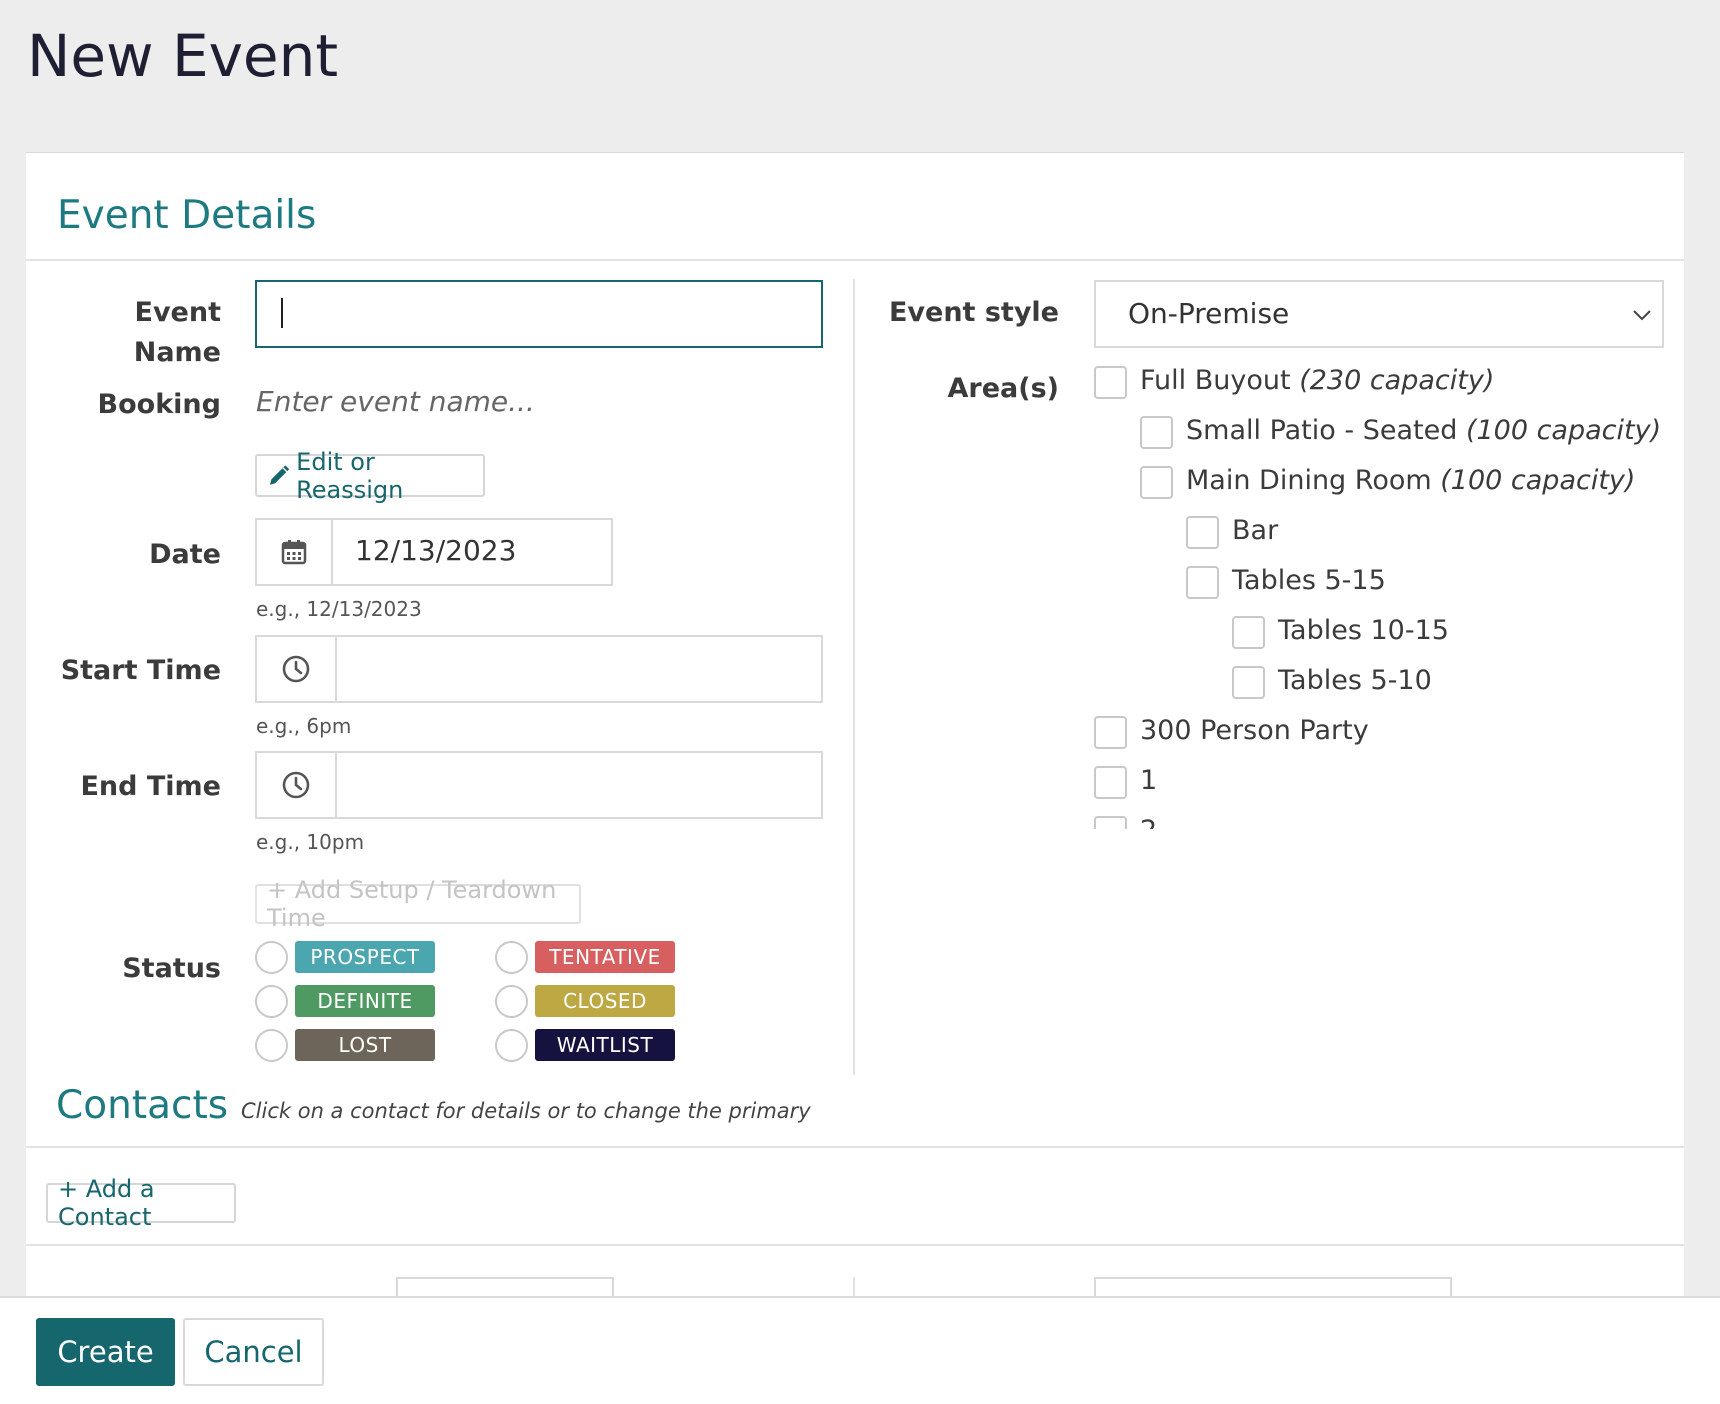 This screenshot has width=1720, height=1404. I want to click on event-style-value: On-Premise, so click(1209, 313).